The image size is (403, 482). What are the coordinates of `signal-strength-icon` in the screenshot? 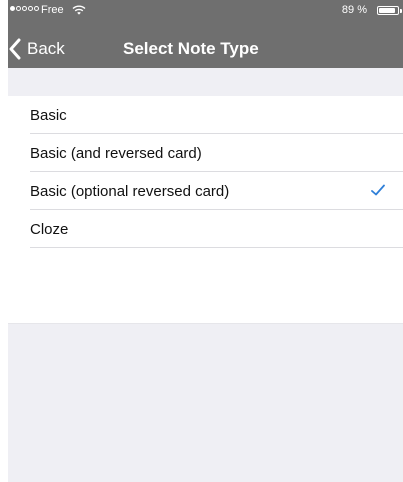 It's located at (24, 8).